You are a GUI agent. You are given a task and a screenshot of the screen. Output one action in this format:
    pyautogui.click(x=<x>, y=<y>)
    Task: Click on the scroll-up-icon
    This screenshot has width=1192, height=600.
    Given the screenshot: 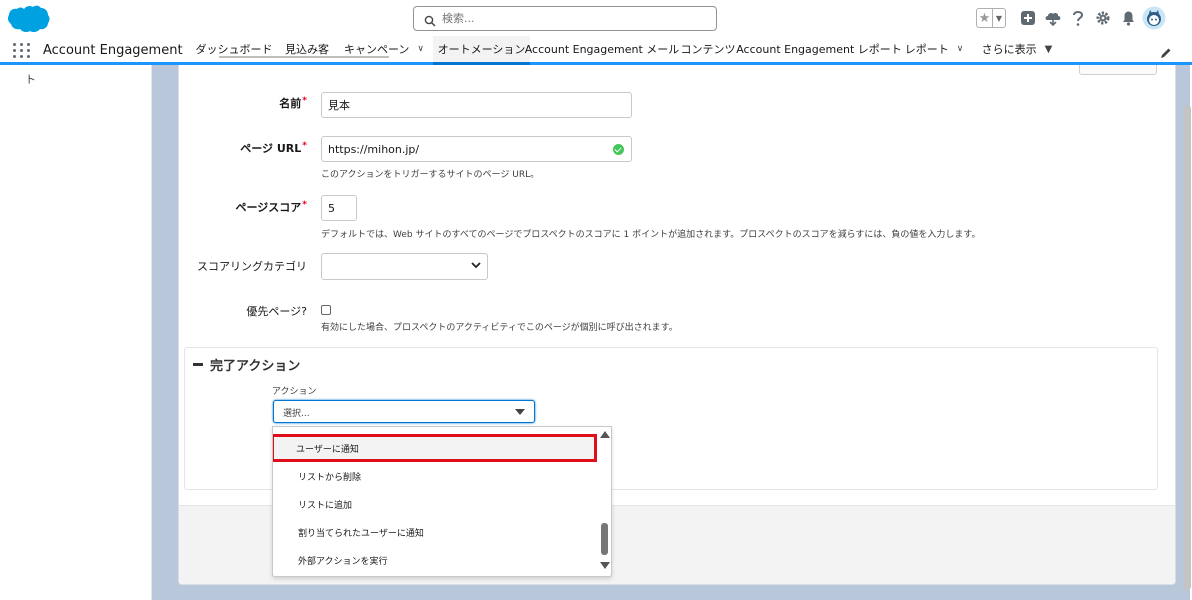 What is the action you would take?
    pyautogui.click(x=605, y=434)
    